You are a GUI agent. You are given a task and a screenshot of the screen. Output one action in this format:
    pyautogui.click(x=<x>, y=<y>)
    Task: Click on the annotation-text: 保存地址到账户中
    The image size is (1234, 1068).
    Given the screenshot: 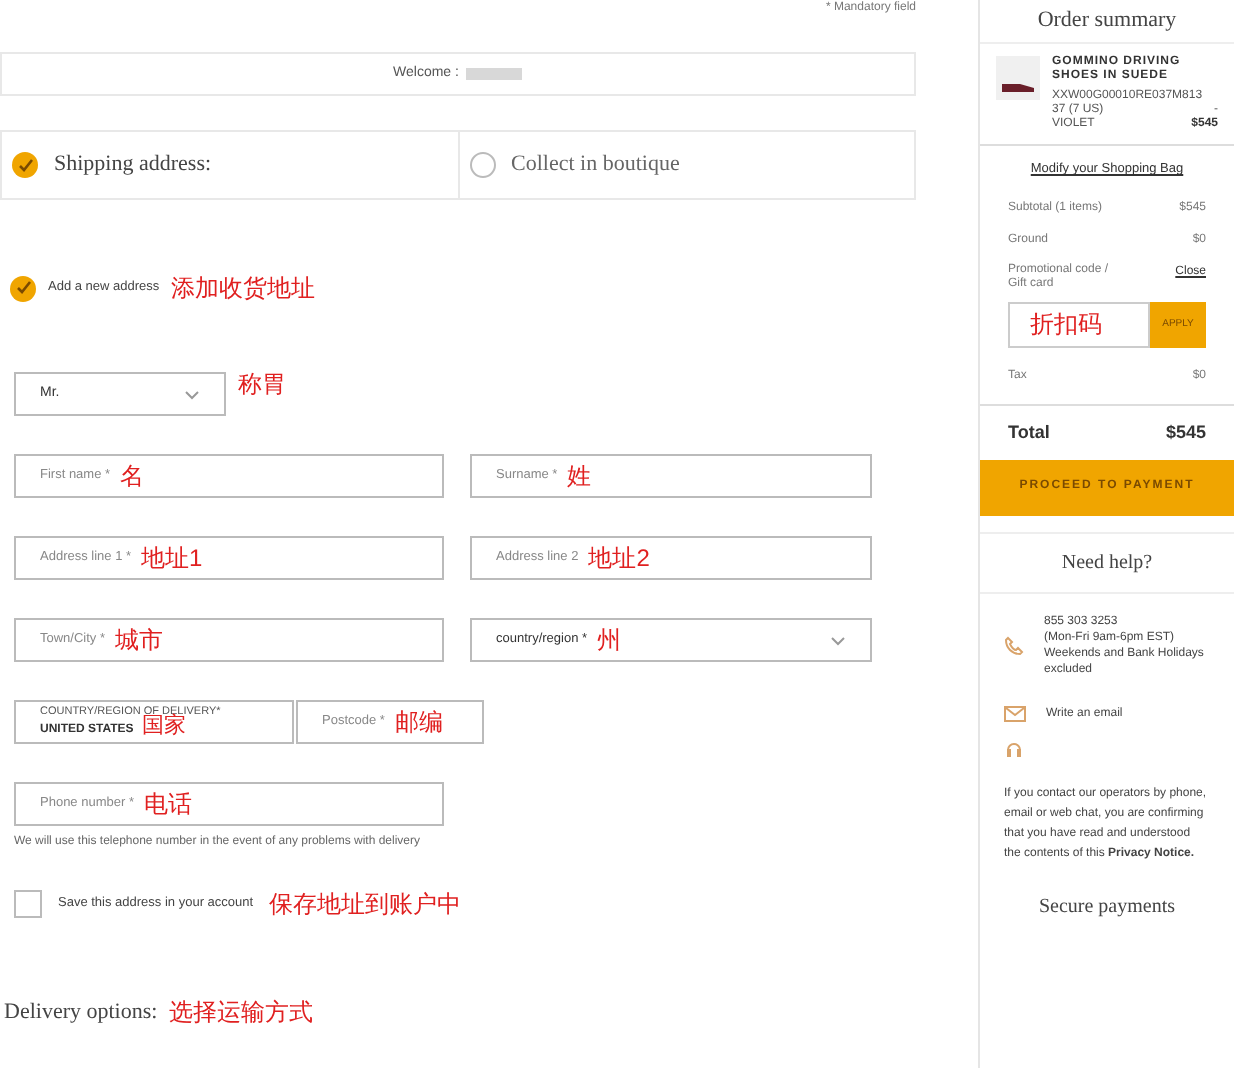 What is the action you would take?
    pyautogui.click(x=365, y=905)
    